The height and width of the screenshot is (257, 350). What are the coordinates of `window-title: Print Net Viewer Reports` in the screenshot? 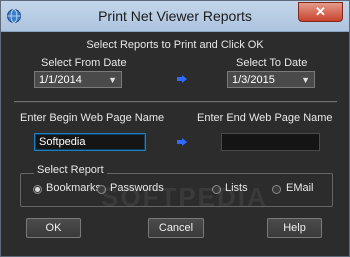 It's located at (175, 16).